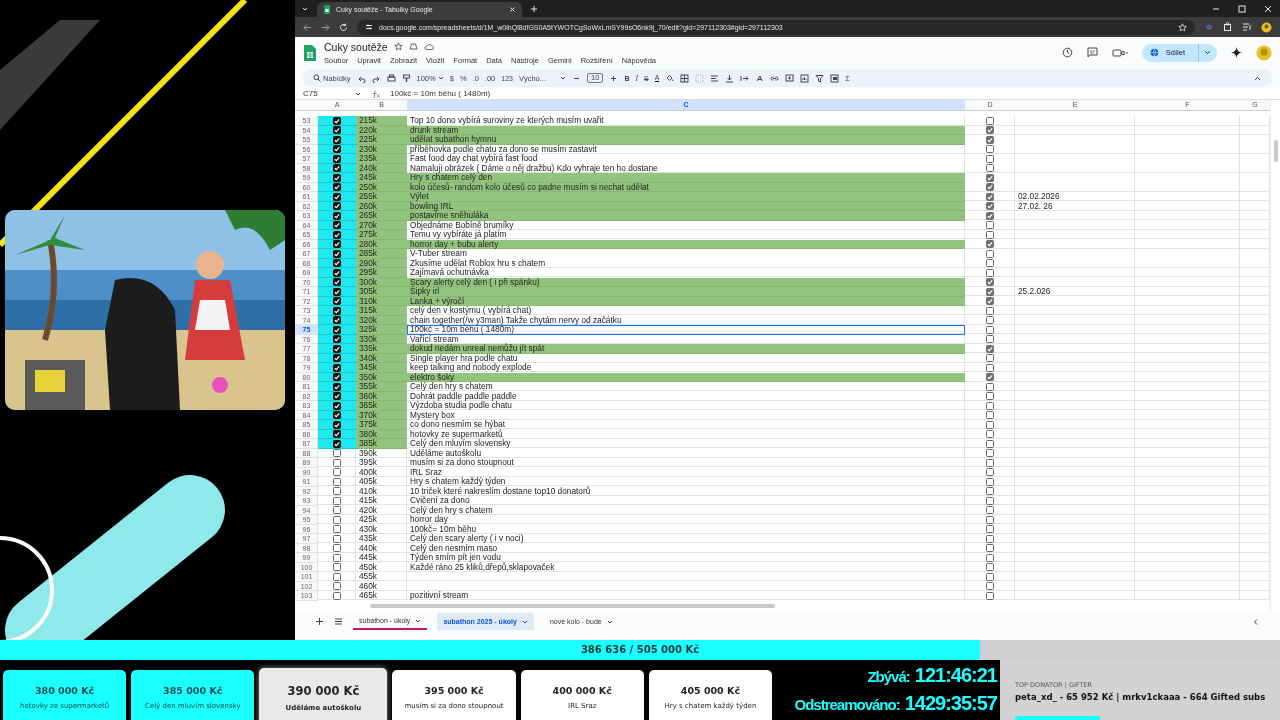 The image size is (1280, 720). I want to click on back-icon, so click(307, 27).